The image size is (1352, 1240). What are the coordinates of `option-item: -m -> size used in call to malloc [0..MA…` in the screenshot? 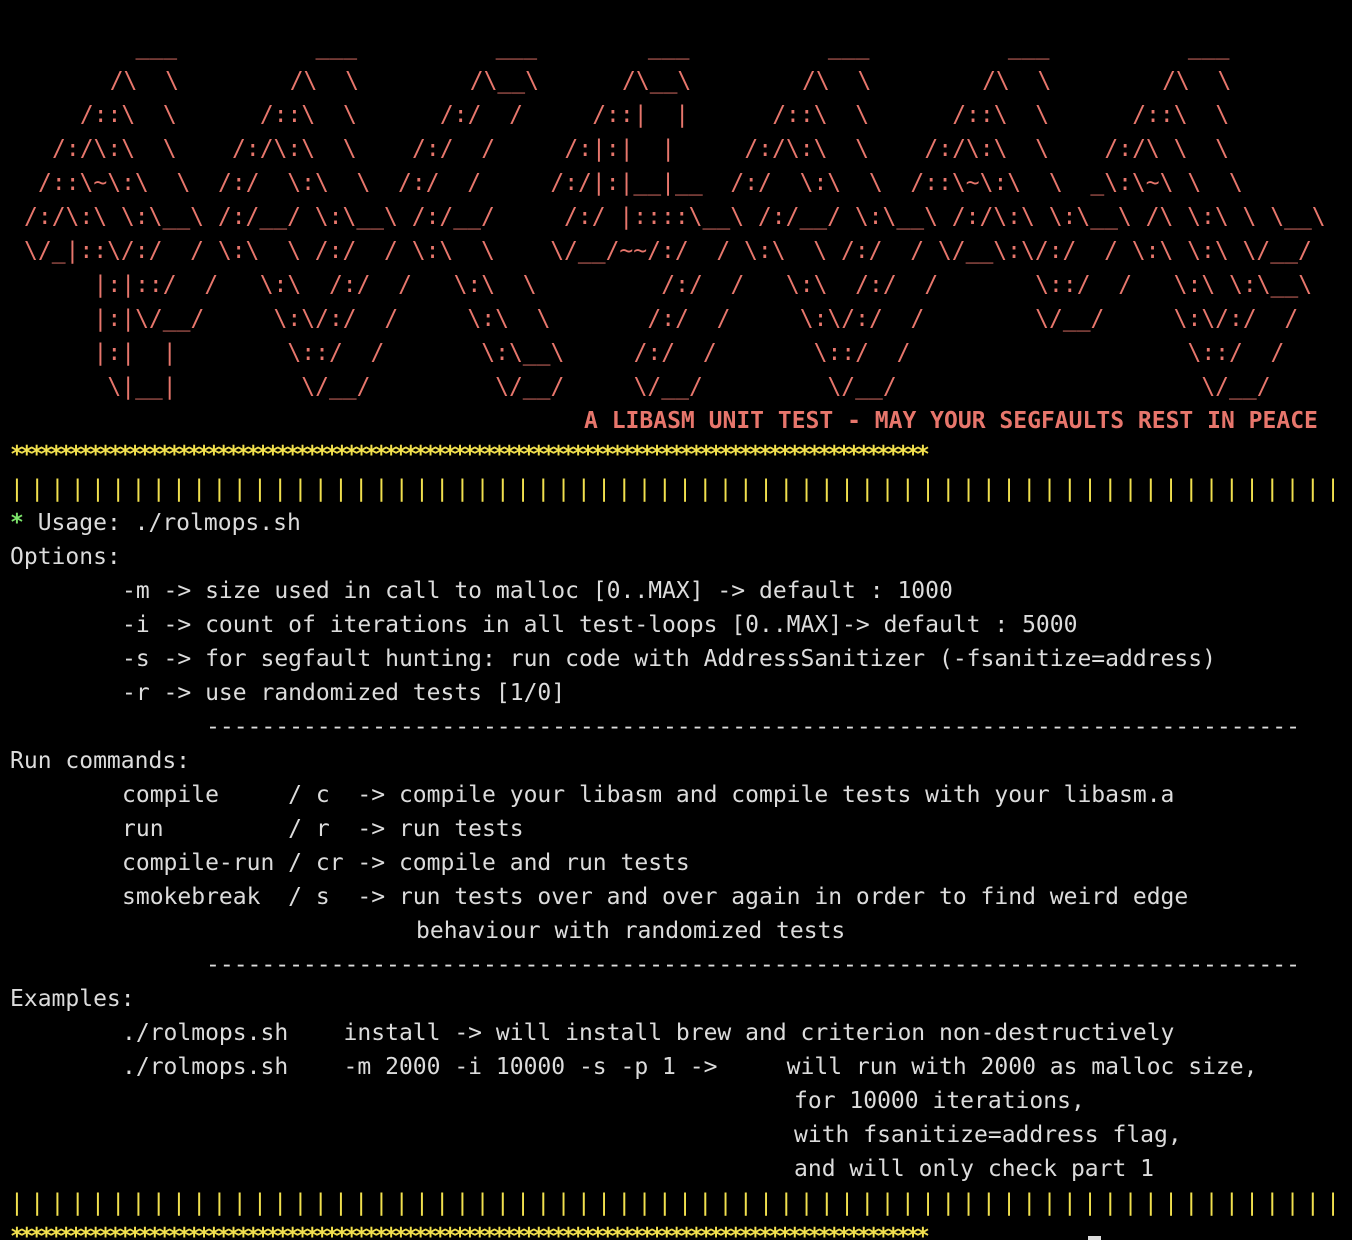 It's located at (537, 591).